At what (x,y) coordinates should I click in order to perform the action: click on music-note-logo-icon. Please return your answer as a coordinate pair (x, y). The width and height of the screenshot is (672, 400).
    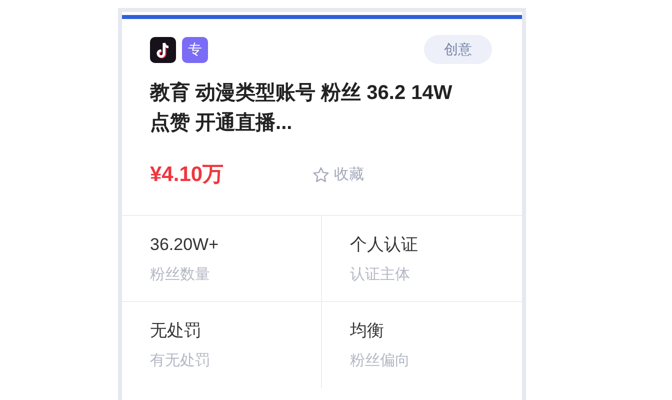
    Looking at the image, I should click on (163, 49).